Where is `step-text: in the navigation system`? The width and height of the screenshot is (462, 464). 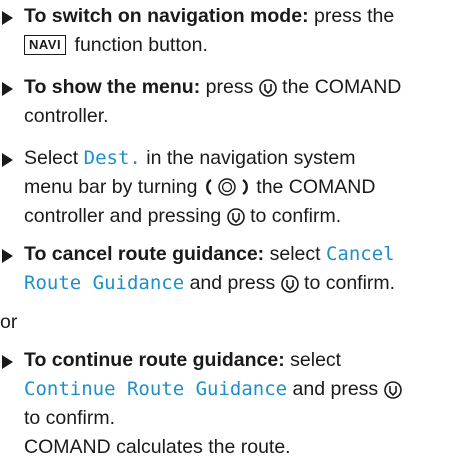
step-text: in the navigation system is located at coordinates (248, 158).